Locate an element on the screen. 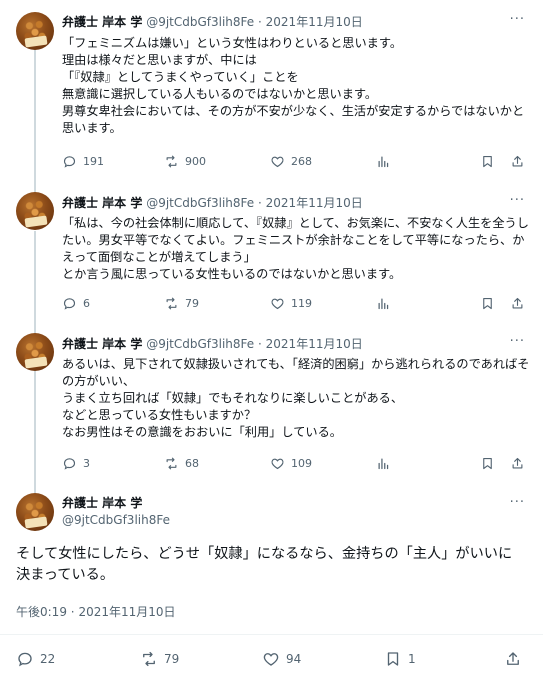  like-button: 109 is located at coordinates (291, 463).